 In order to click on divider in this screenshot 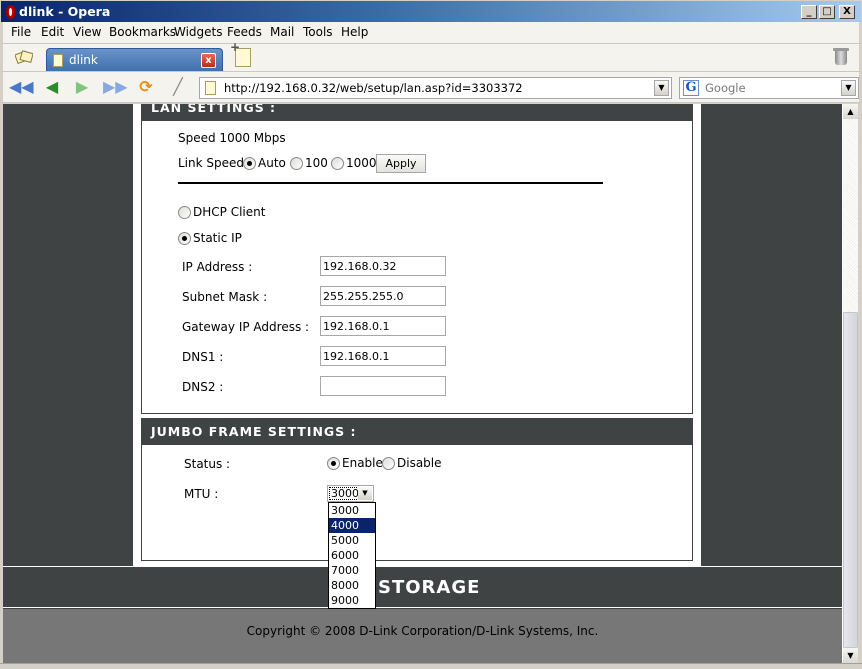, I will do `click(390, 183)`.